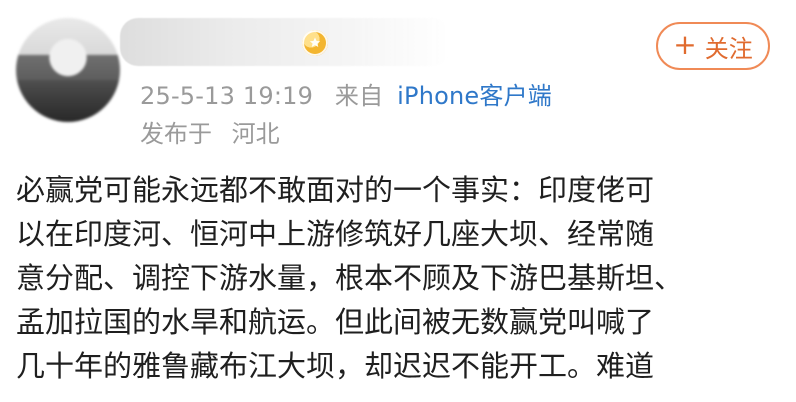 Image resolution: width=796 pixels, height=402 pixels. I want to click on post-line: 几十年的雅鲁藏布江大坝，却迟迟不能开工。难道, so click(335, 366).